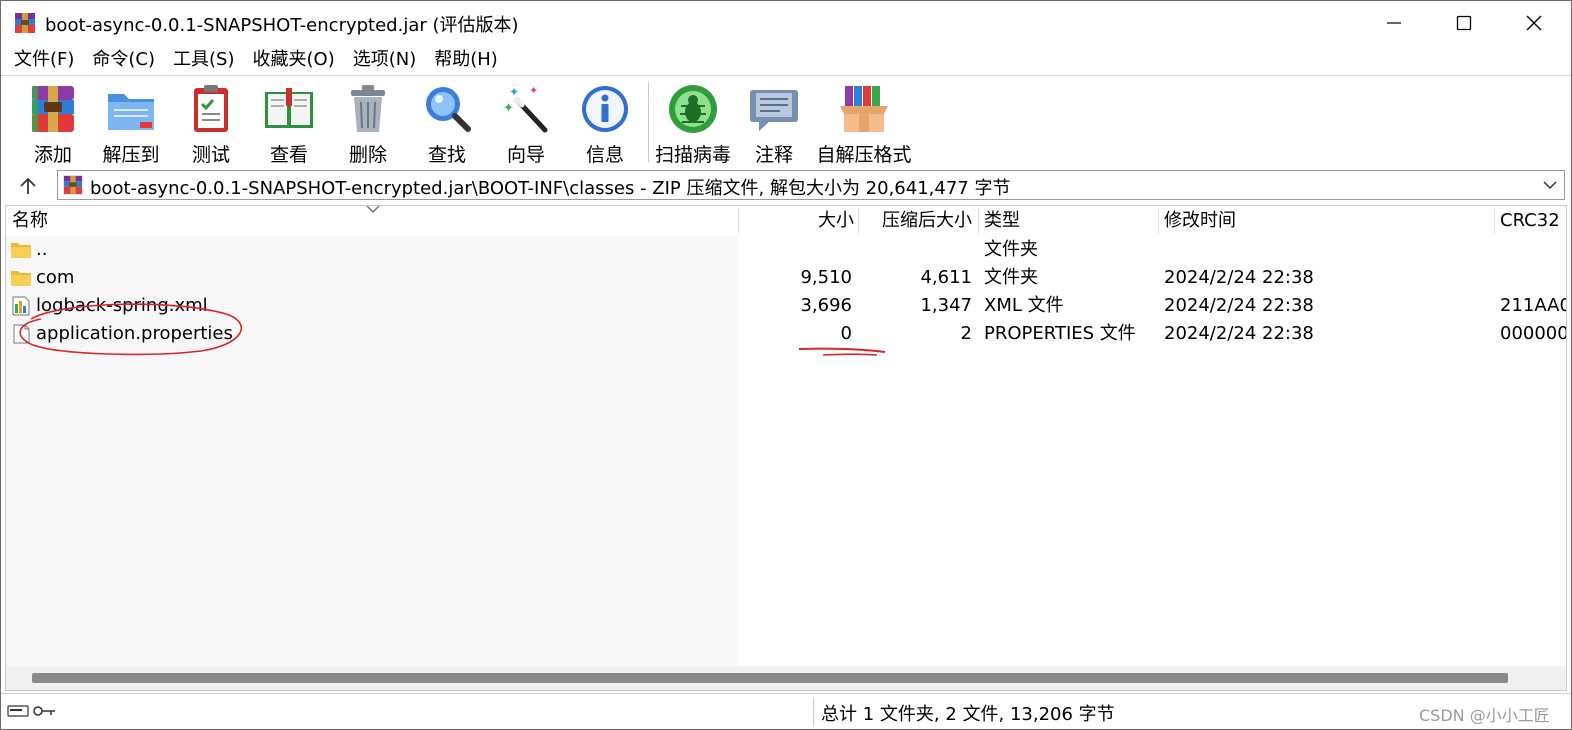  What do you see at coordinates (134, 333) in the screenshot?
I see `file-name: application.properties` at bounding box center [134, 333].